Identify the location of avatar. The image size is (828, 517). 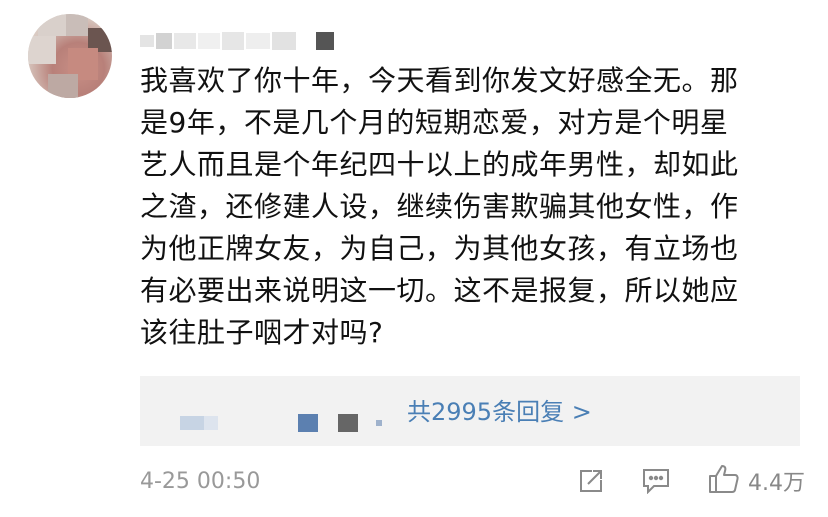
(70, 56).